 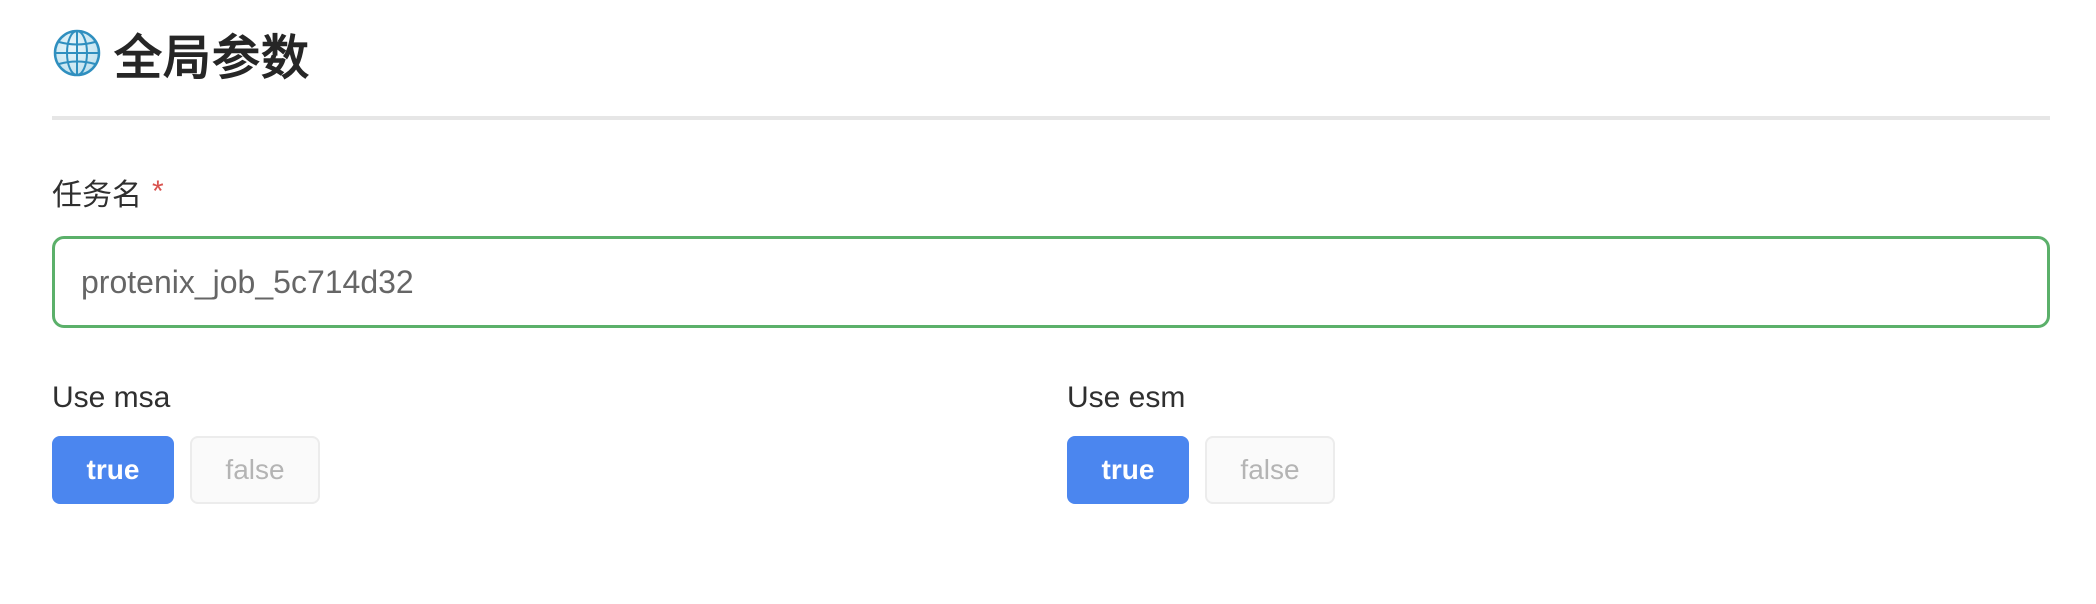 What do you see at coordinates (113, 470) in the screenshot?
I see `use-msa-true-button: true` at bounding box center [113, 470].